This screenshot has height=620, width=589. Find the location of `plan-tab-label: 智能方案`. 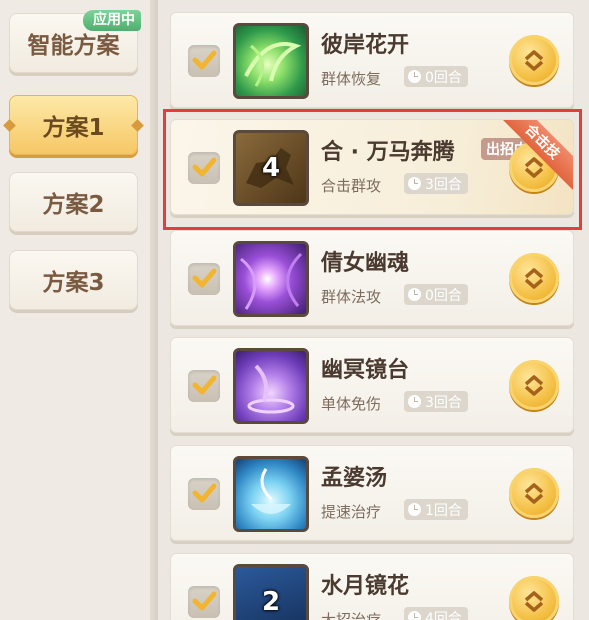

plan-tab-label: 智能方案 is located at coordinates (73, 46).